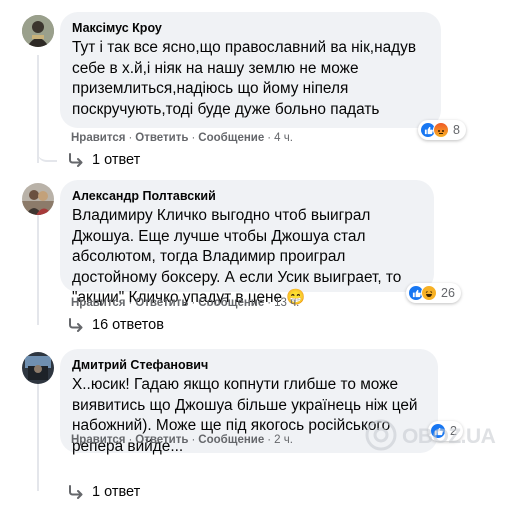 This screenshot has width=505, height=507. Describe the element at coordinates (283, 138) in the screenshot. I see `comment-timestamp: 4 ч.` at that location.